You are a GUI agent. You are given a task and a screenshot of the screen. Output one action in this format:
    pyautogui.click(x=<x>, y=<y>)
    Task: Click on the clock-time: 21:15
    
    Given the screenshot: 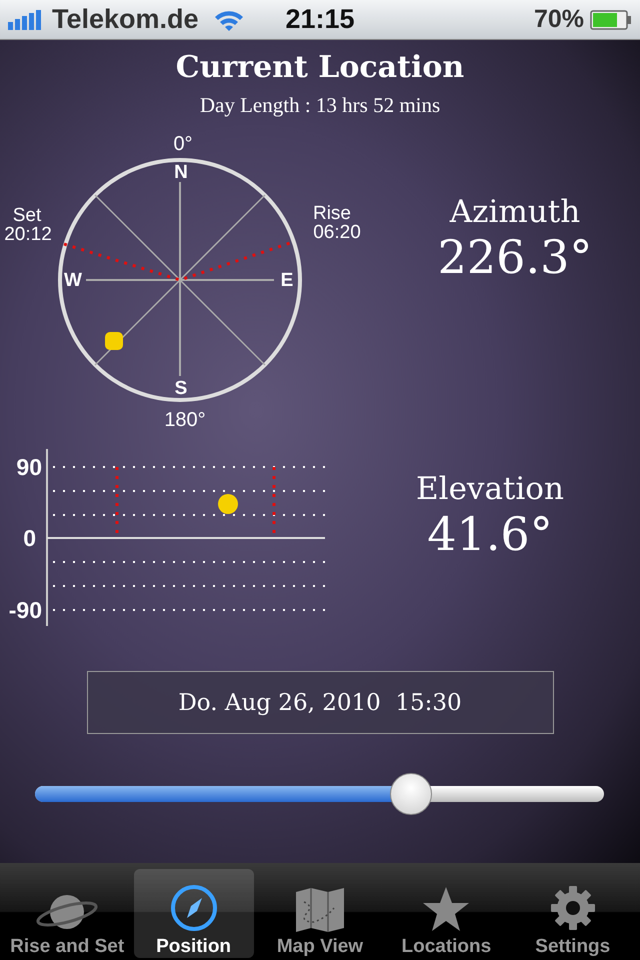 What is the action you would take?
    pyautogui.click(x=320, y=19)
    